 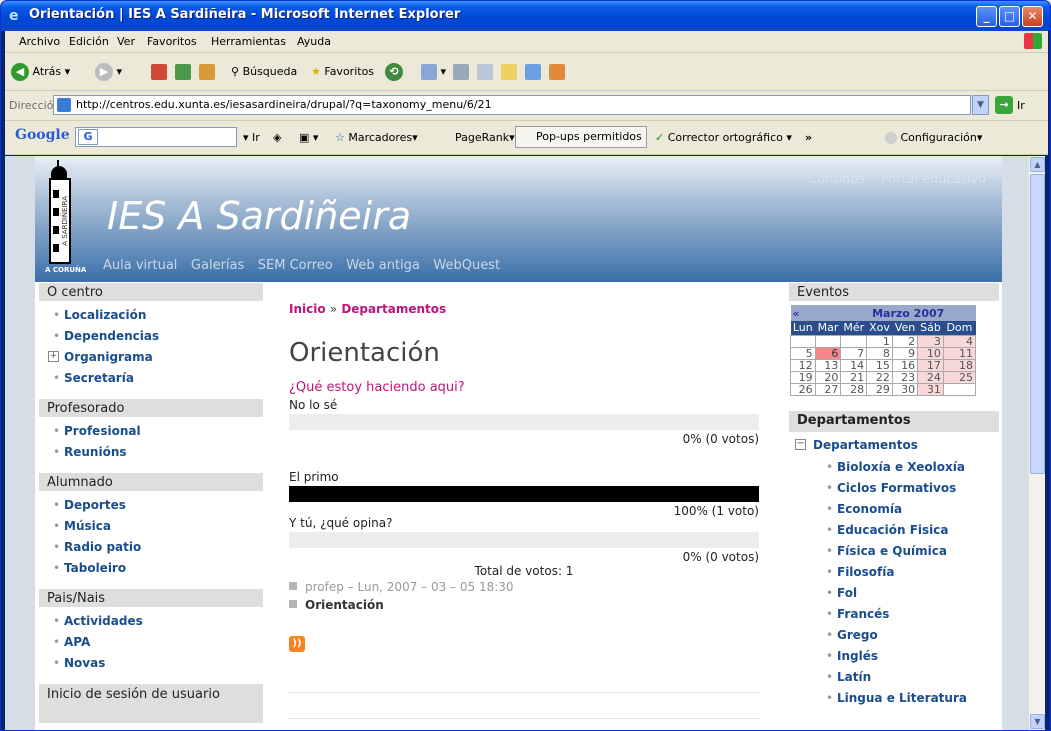 What do you see at coordinates (183, 73) in the screenshot?
I see `refresh-button` at bounding box center [183, 73].